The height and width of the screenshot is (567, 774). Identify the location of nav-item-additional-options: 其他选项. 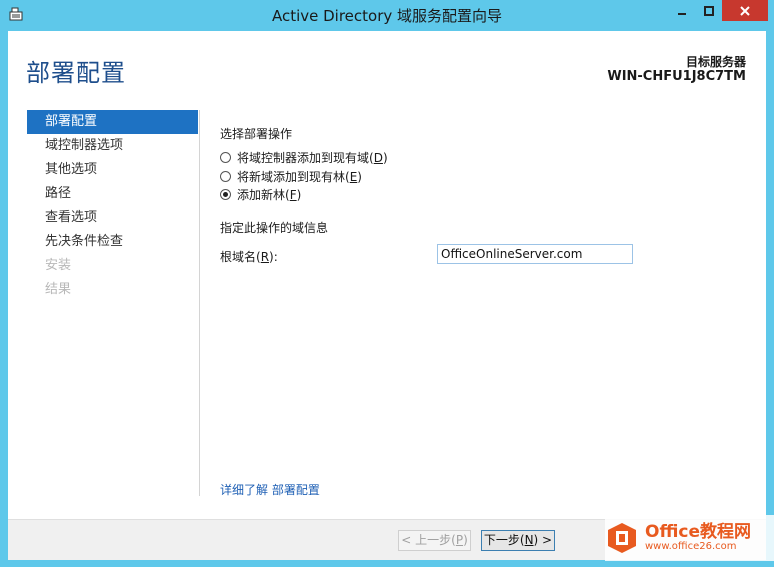
(112, 170).